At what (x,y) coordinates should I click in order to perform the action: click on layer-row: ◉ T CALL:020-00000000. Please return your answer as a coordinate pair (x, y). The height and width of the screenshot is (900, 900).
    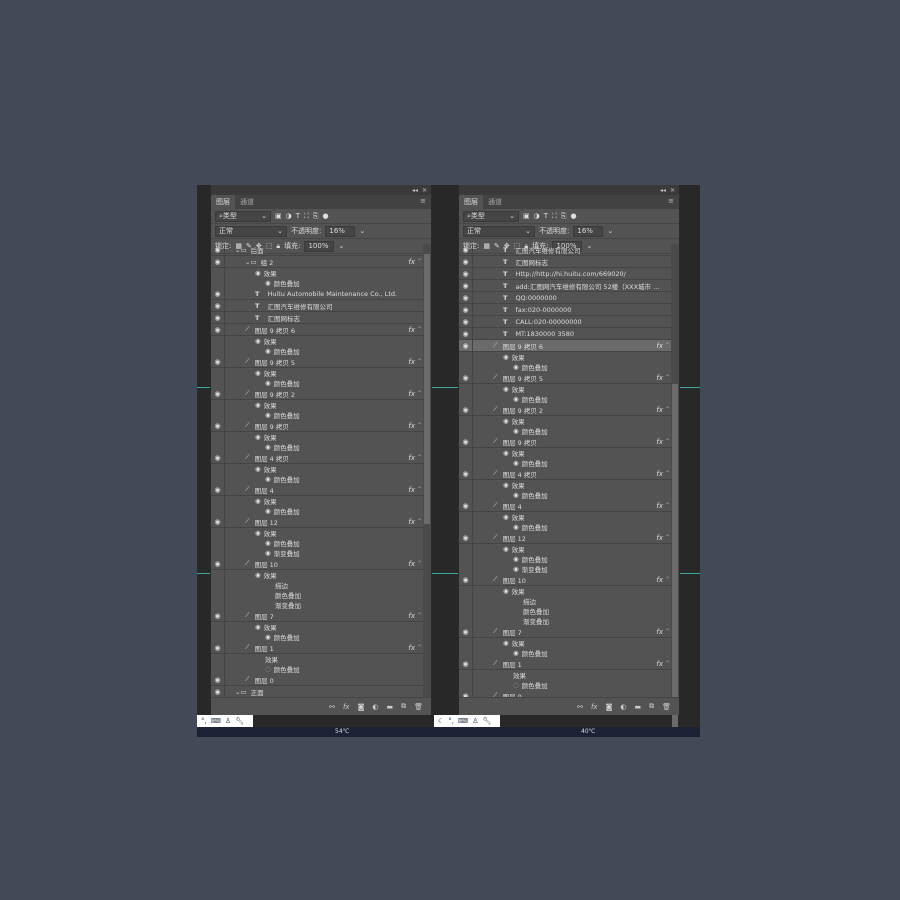
    Looking at the image, I should click on (565, 322).